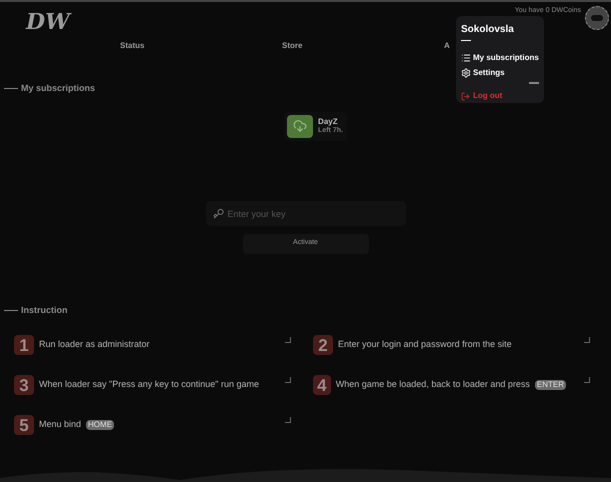 The height and width of the screenshot is (482, 611). I want to click on nav-link: Status, so click(201, 46).